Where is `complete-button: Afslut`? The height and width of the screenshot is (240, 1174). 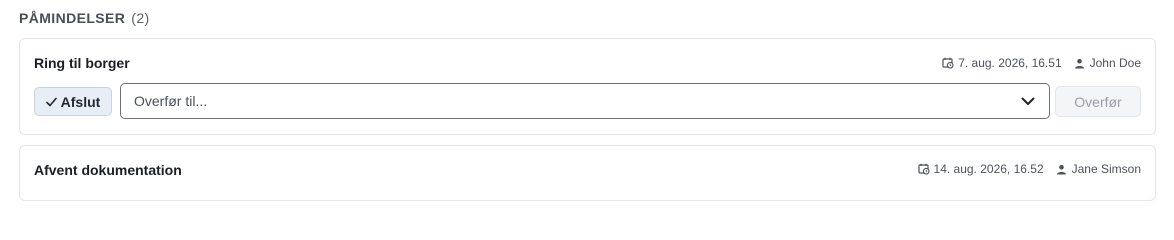 complete-button: Afslut is located at coordinates (73, 101).